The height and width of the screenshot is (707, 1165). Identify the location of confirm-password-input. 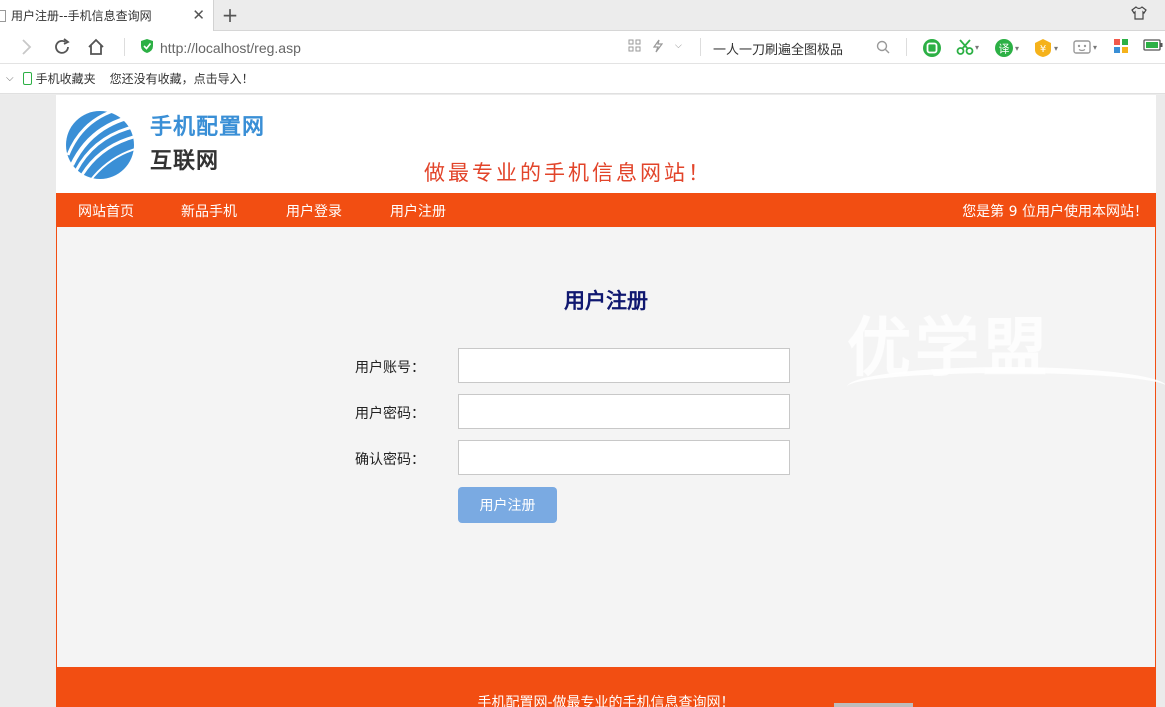
(624, 457).